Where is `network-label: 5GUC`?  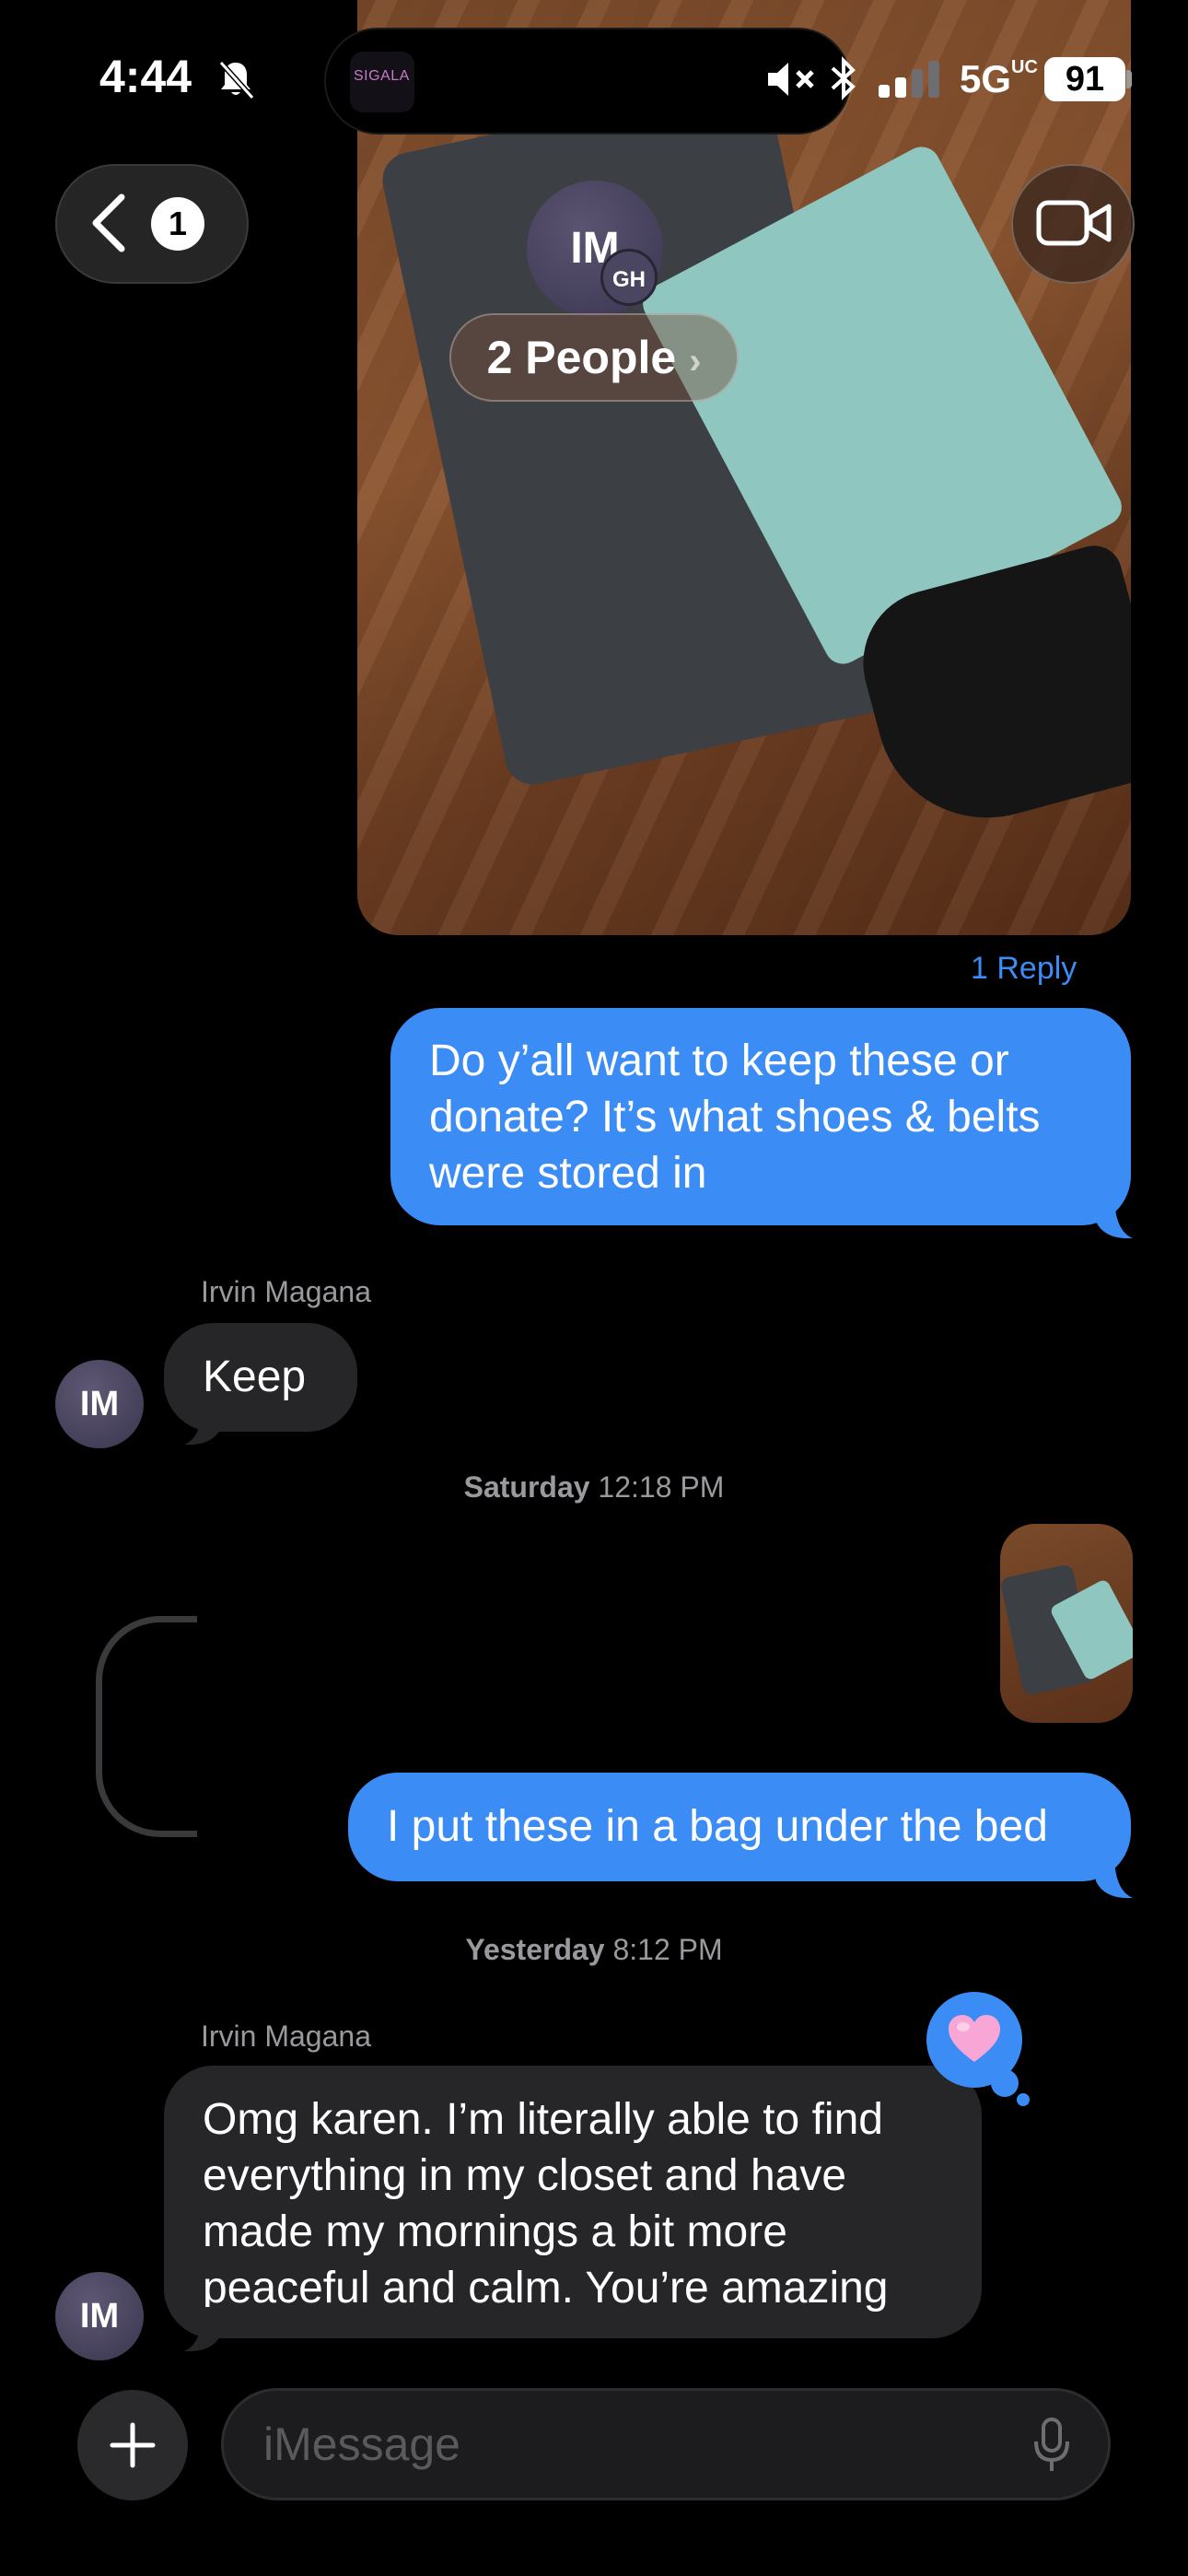 network-label: 5GUC is located at coordinates (999, 78).